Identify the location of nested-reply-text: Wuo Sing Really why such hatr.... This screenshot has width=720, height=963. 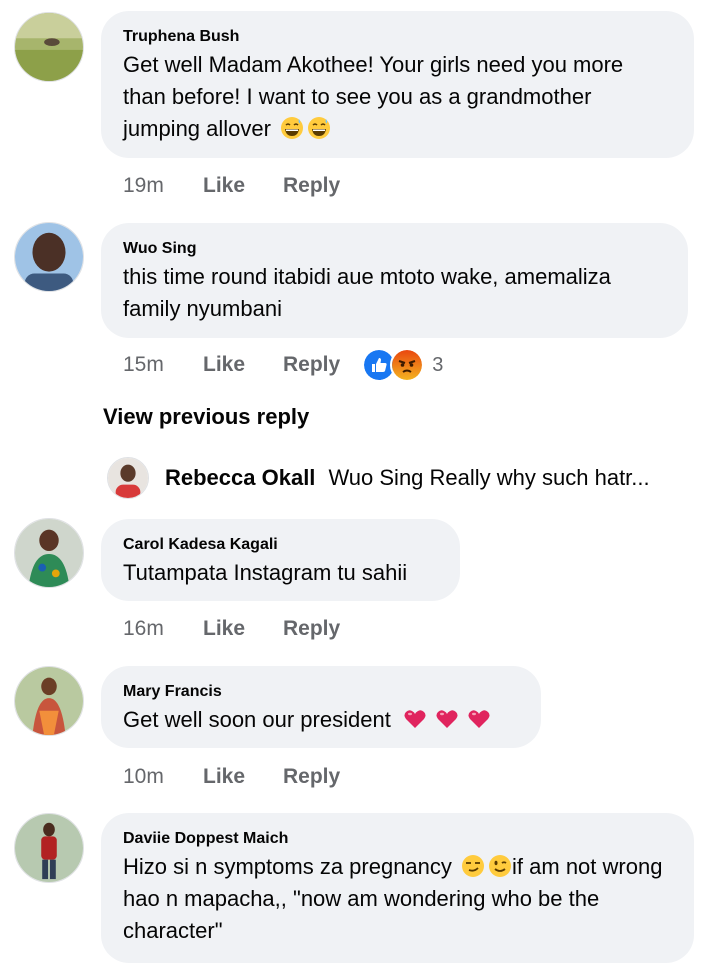
(489, 477).